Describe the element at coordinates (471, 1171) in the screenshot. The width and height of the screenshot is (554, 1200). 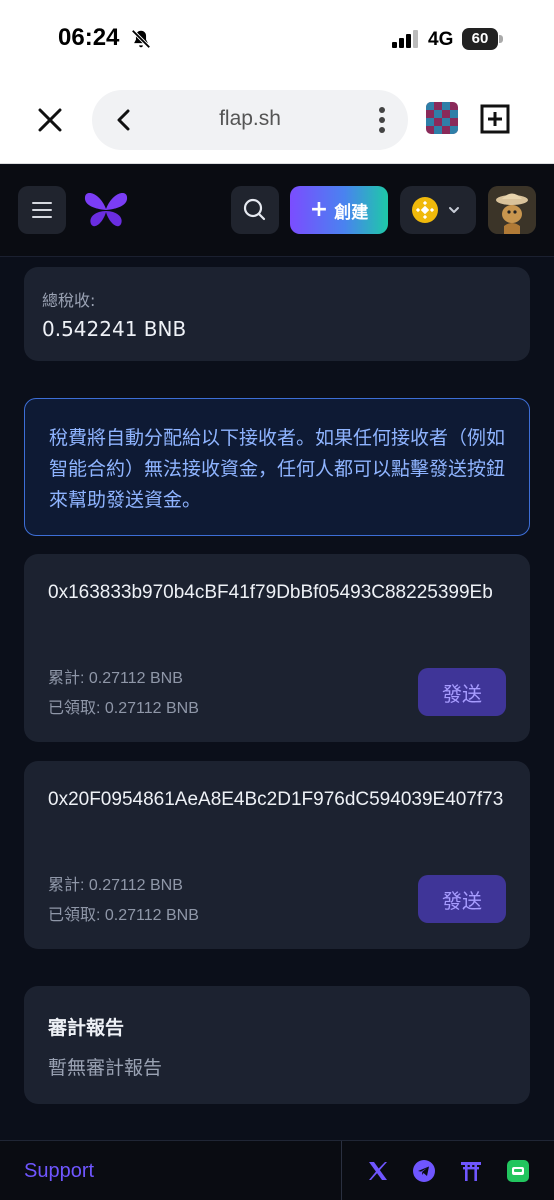
I see `torii-gate-icon` at that location.